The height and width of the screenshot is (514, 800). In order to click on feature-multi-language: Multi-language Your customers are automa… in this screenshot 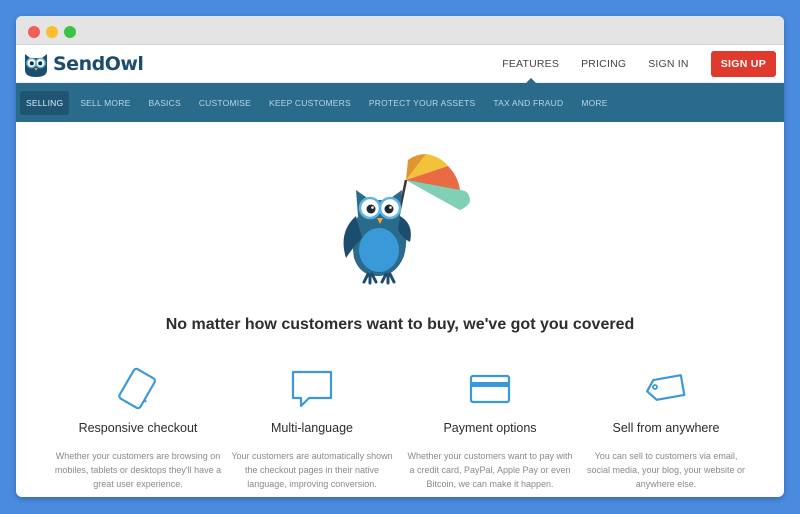, I will do `click(312, 428)`.